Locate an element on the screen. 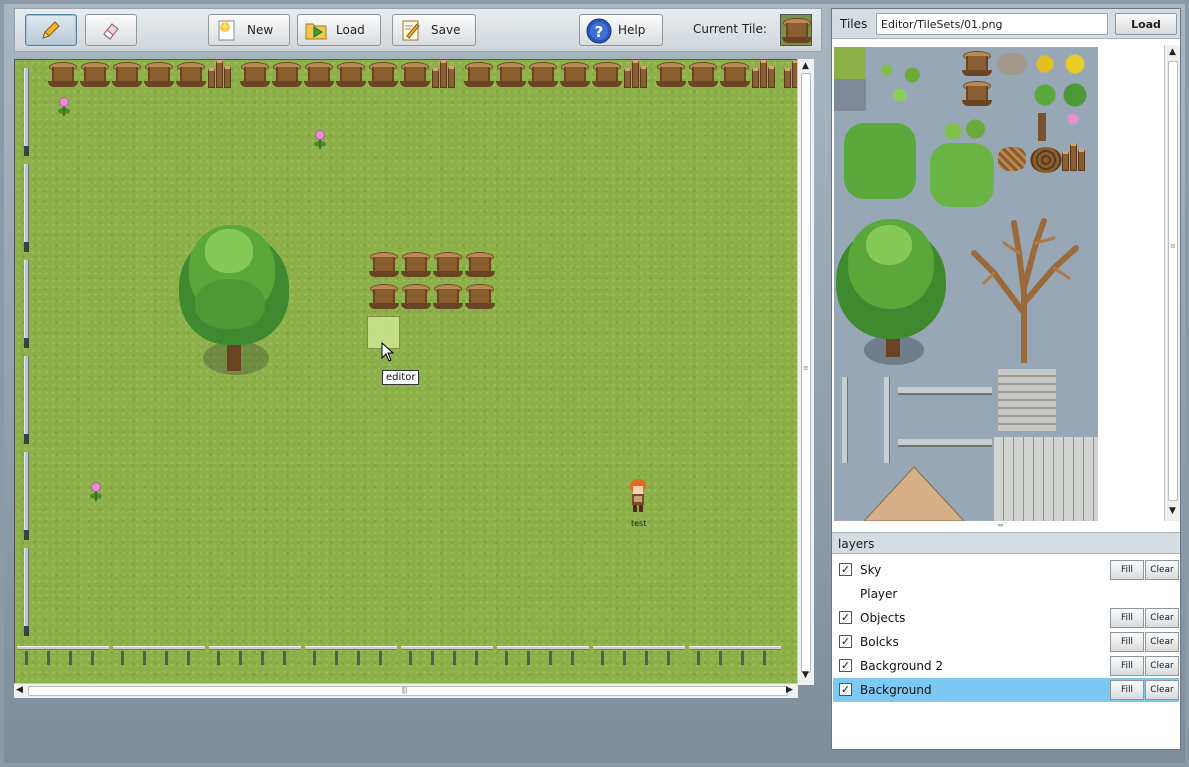  stone-steps-tile is located at coordinates (1027, 400).